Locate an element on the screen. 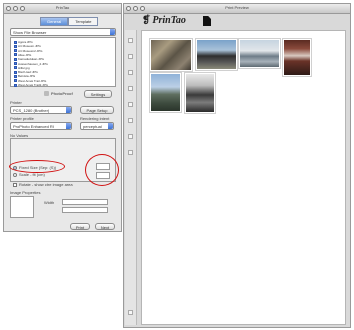 This screenshot has width=354, height=330. print-button: Print is located at coordinates (80, 226).